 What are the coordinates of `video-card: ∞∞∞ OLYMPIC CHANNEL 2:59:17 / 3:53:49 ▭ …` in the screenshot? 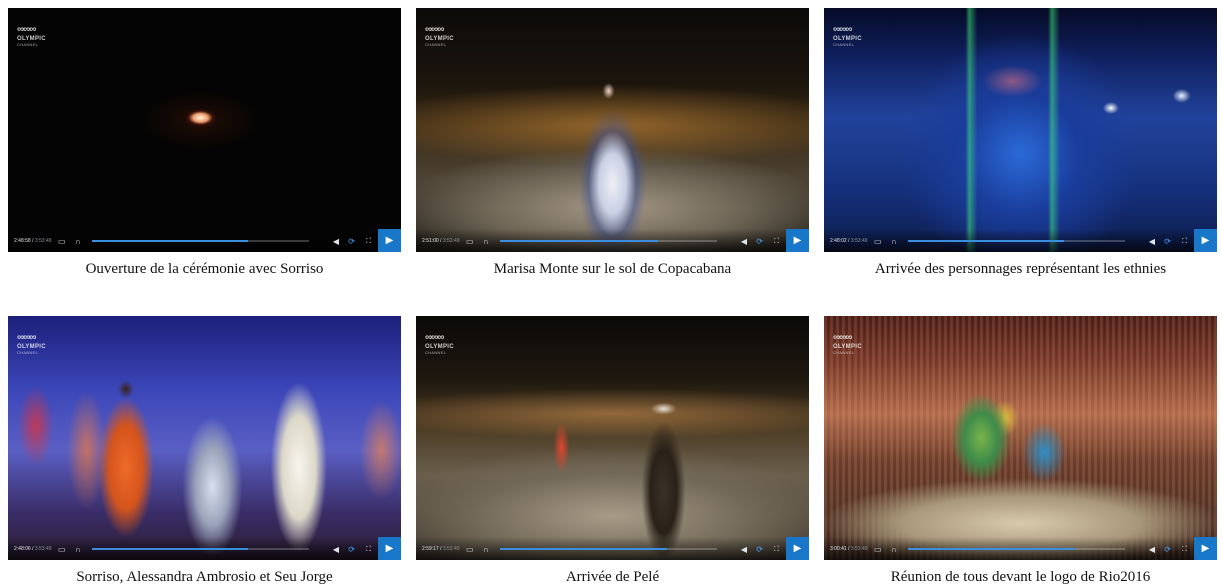 It's located at (612, 451).